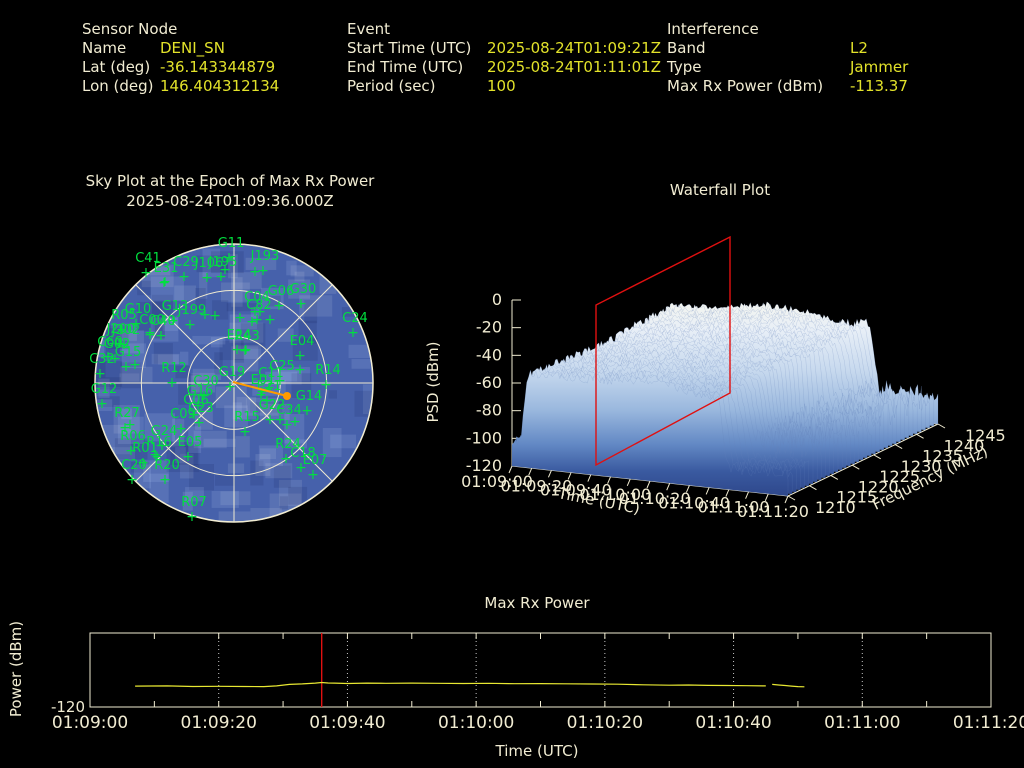 This screenshot has width=1024, height=768. Describe the element at coordinates (574, 67) in the screenshot. I see `event-end-value: 2025-08-24T01:11:01Z` at that location.